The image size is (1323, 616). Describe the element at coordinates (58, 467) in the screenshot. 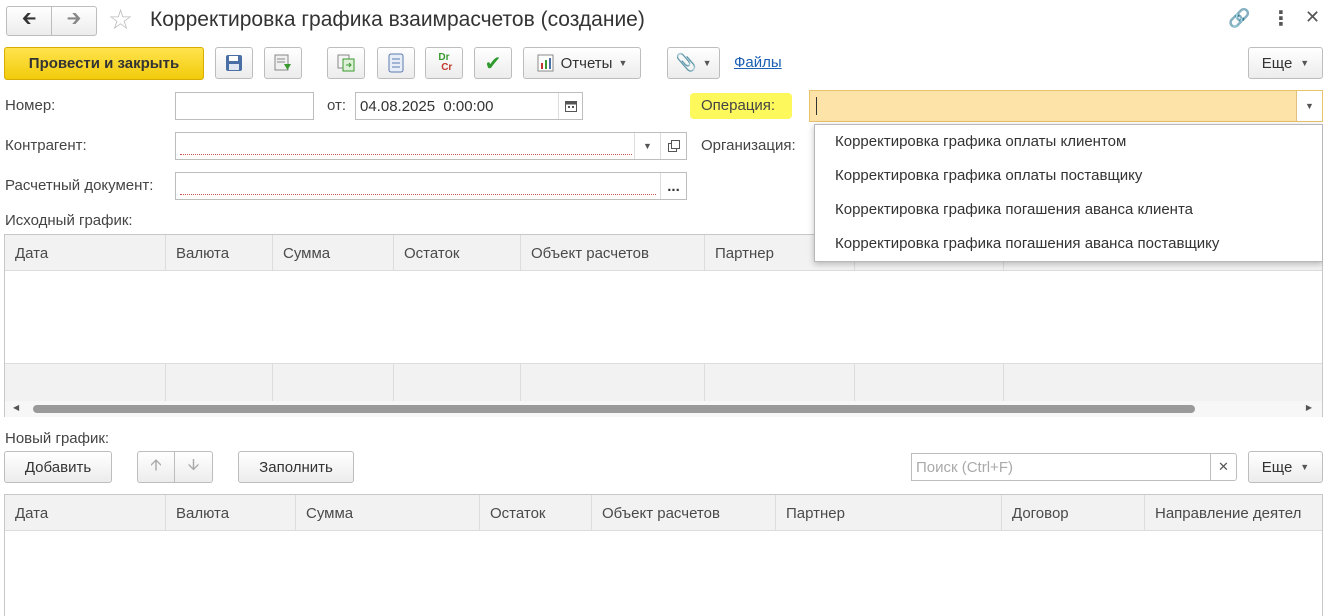

I see `add-button: Добавить` at that location.